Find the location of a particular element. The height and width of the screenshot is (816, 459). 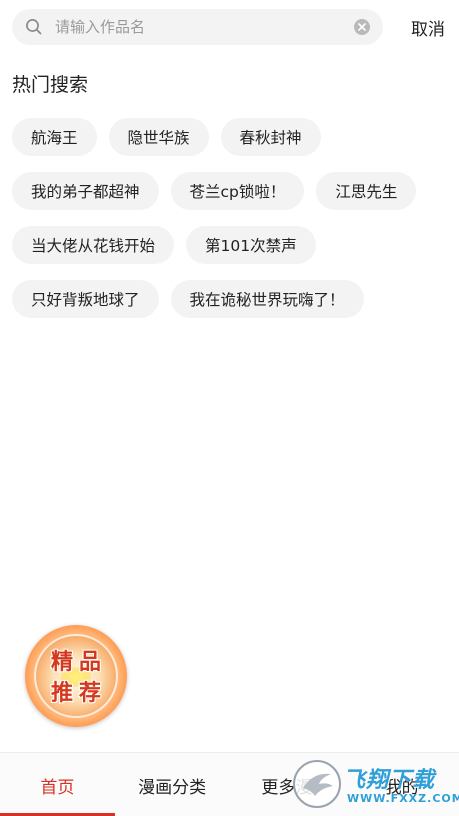

bottom-nav: 首页 漫画分类 更多漫 我的 is located at coordinates (229, 784).